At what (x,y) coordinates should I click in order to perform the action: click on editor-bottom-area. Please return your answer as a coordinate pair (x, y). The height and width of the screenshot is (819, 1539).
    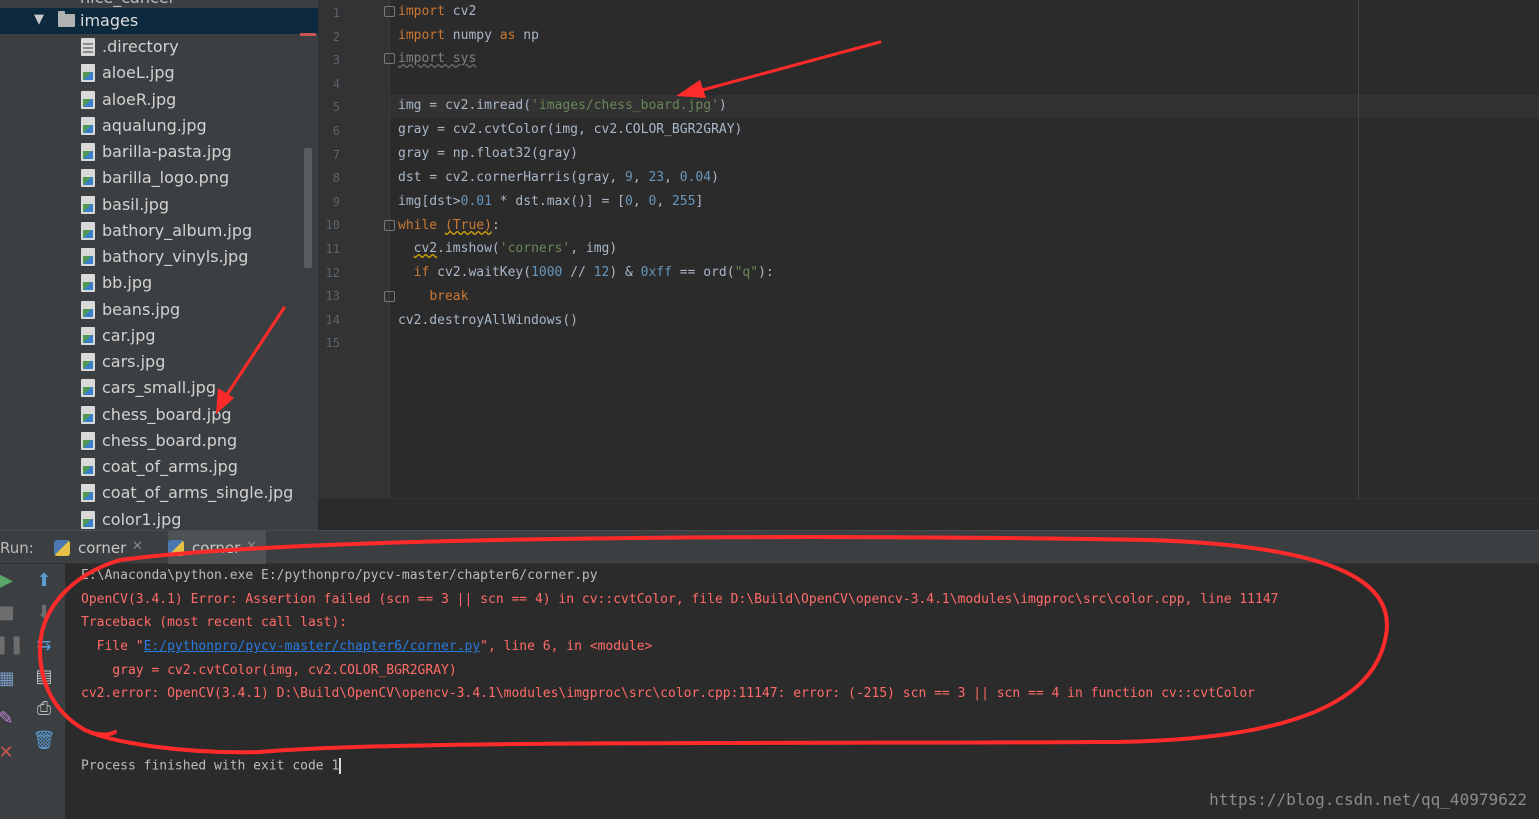
    Looking at the image, I should click on (928, 514).